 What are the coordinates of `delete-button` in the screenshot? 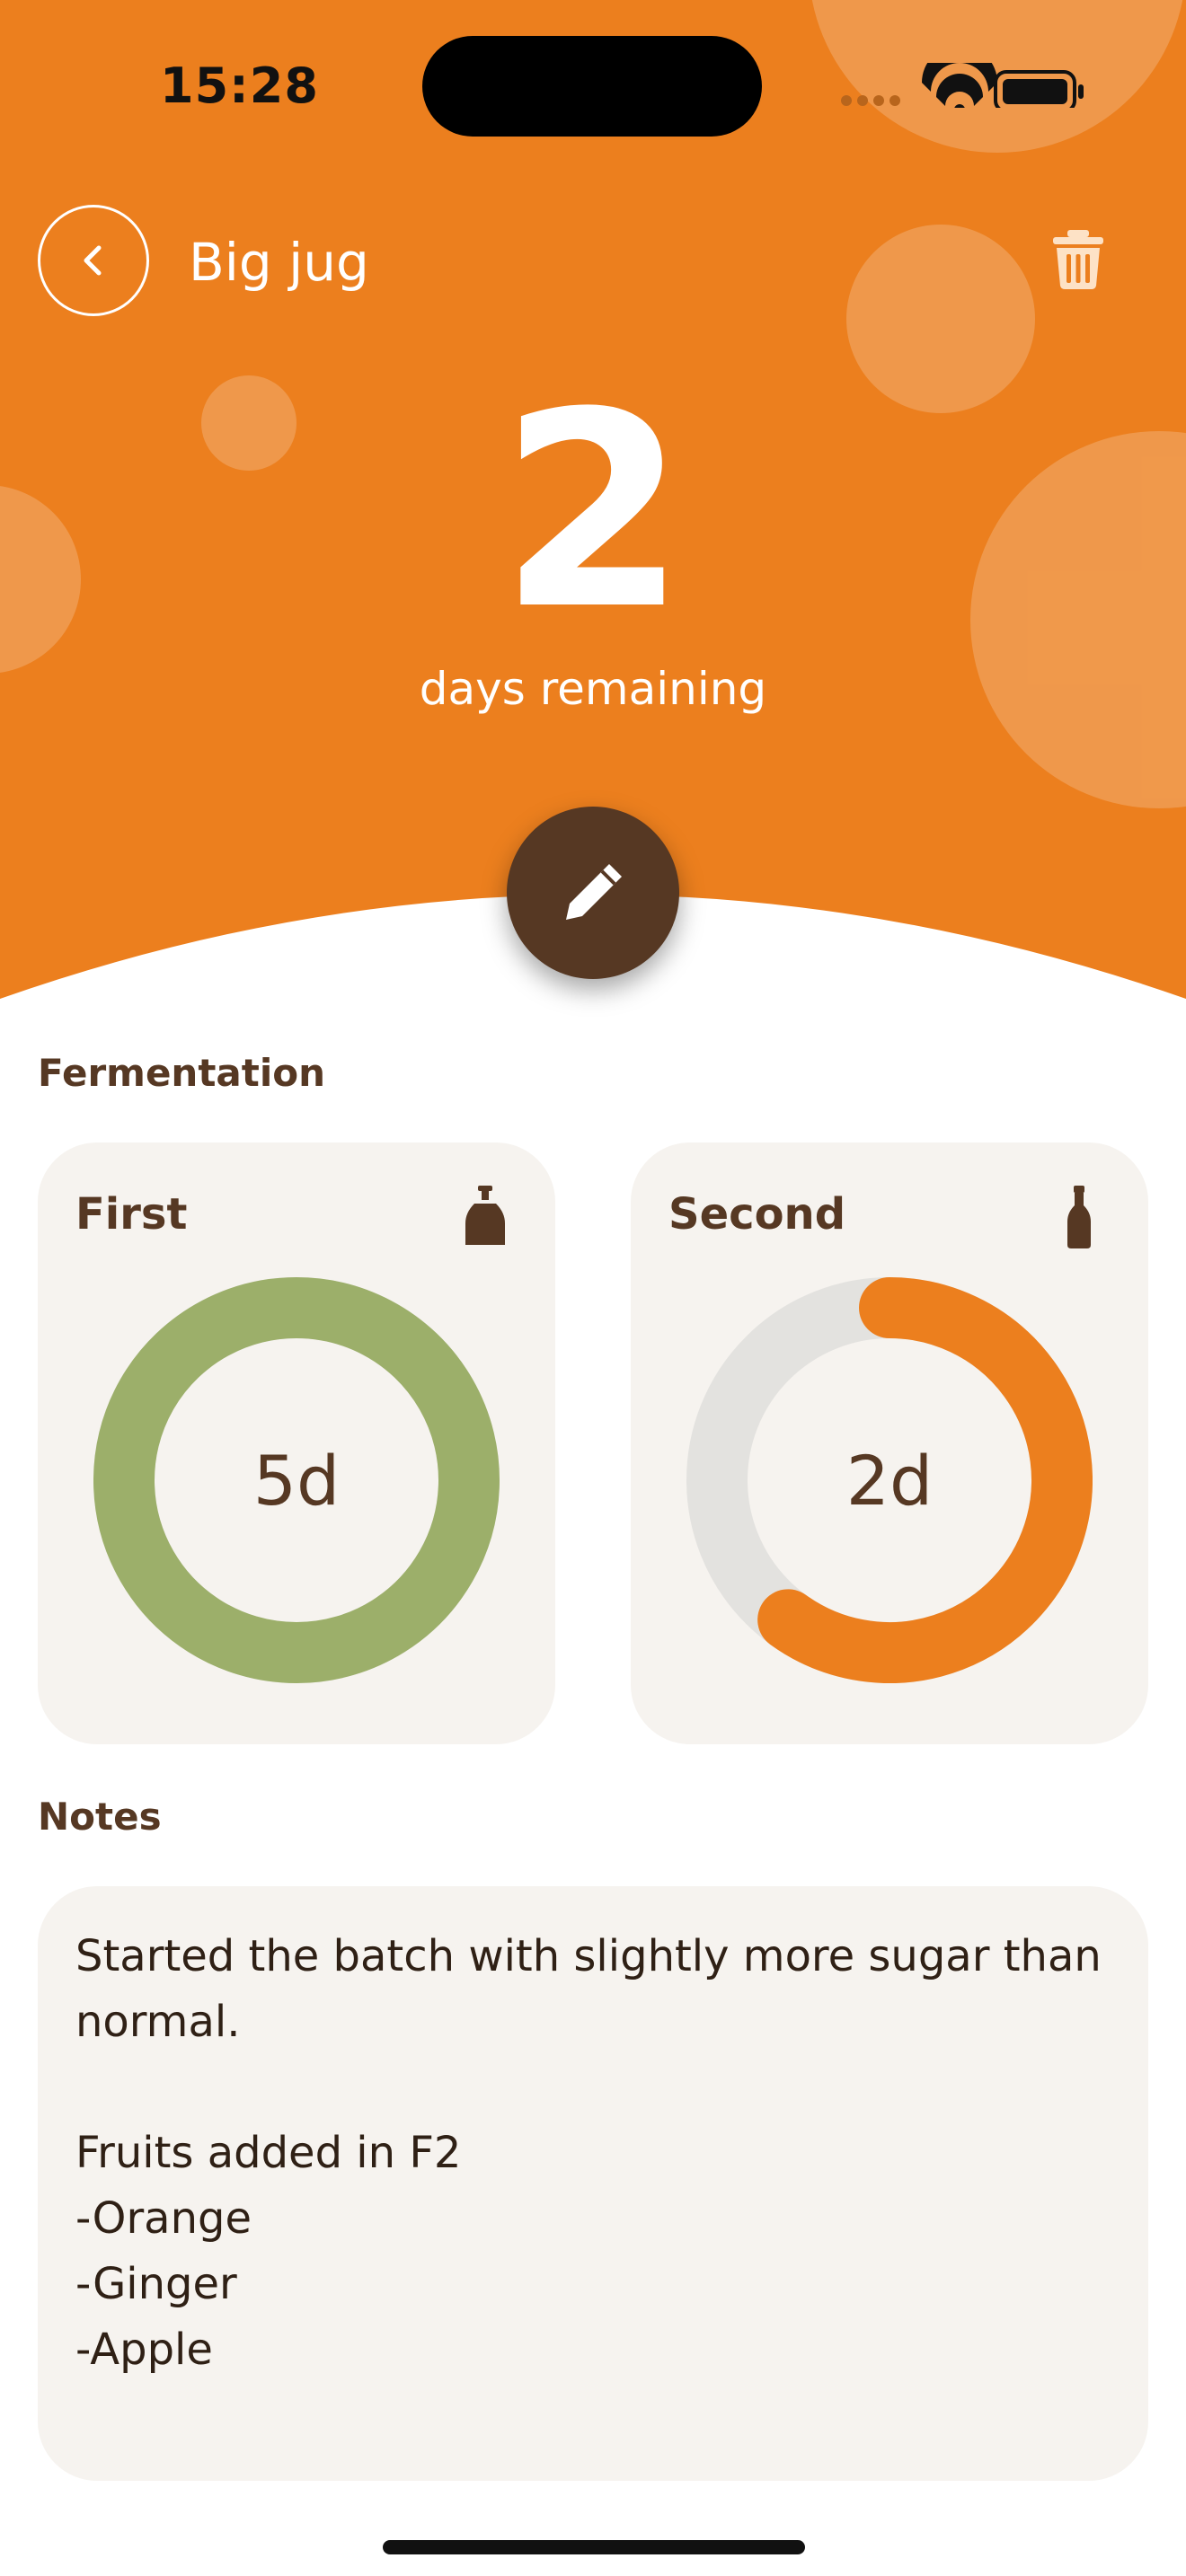 It's located at (1078, 261).